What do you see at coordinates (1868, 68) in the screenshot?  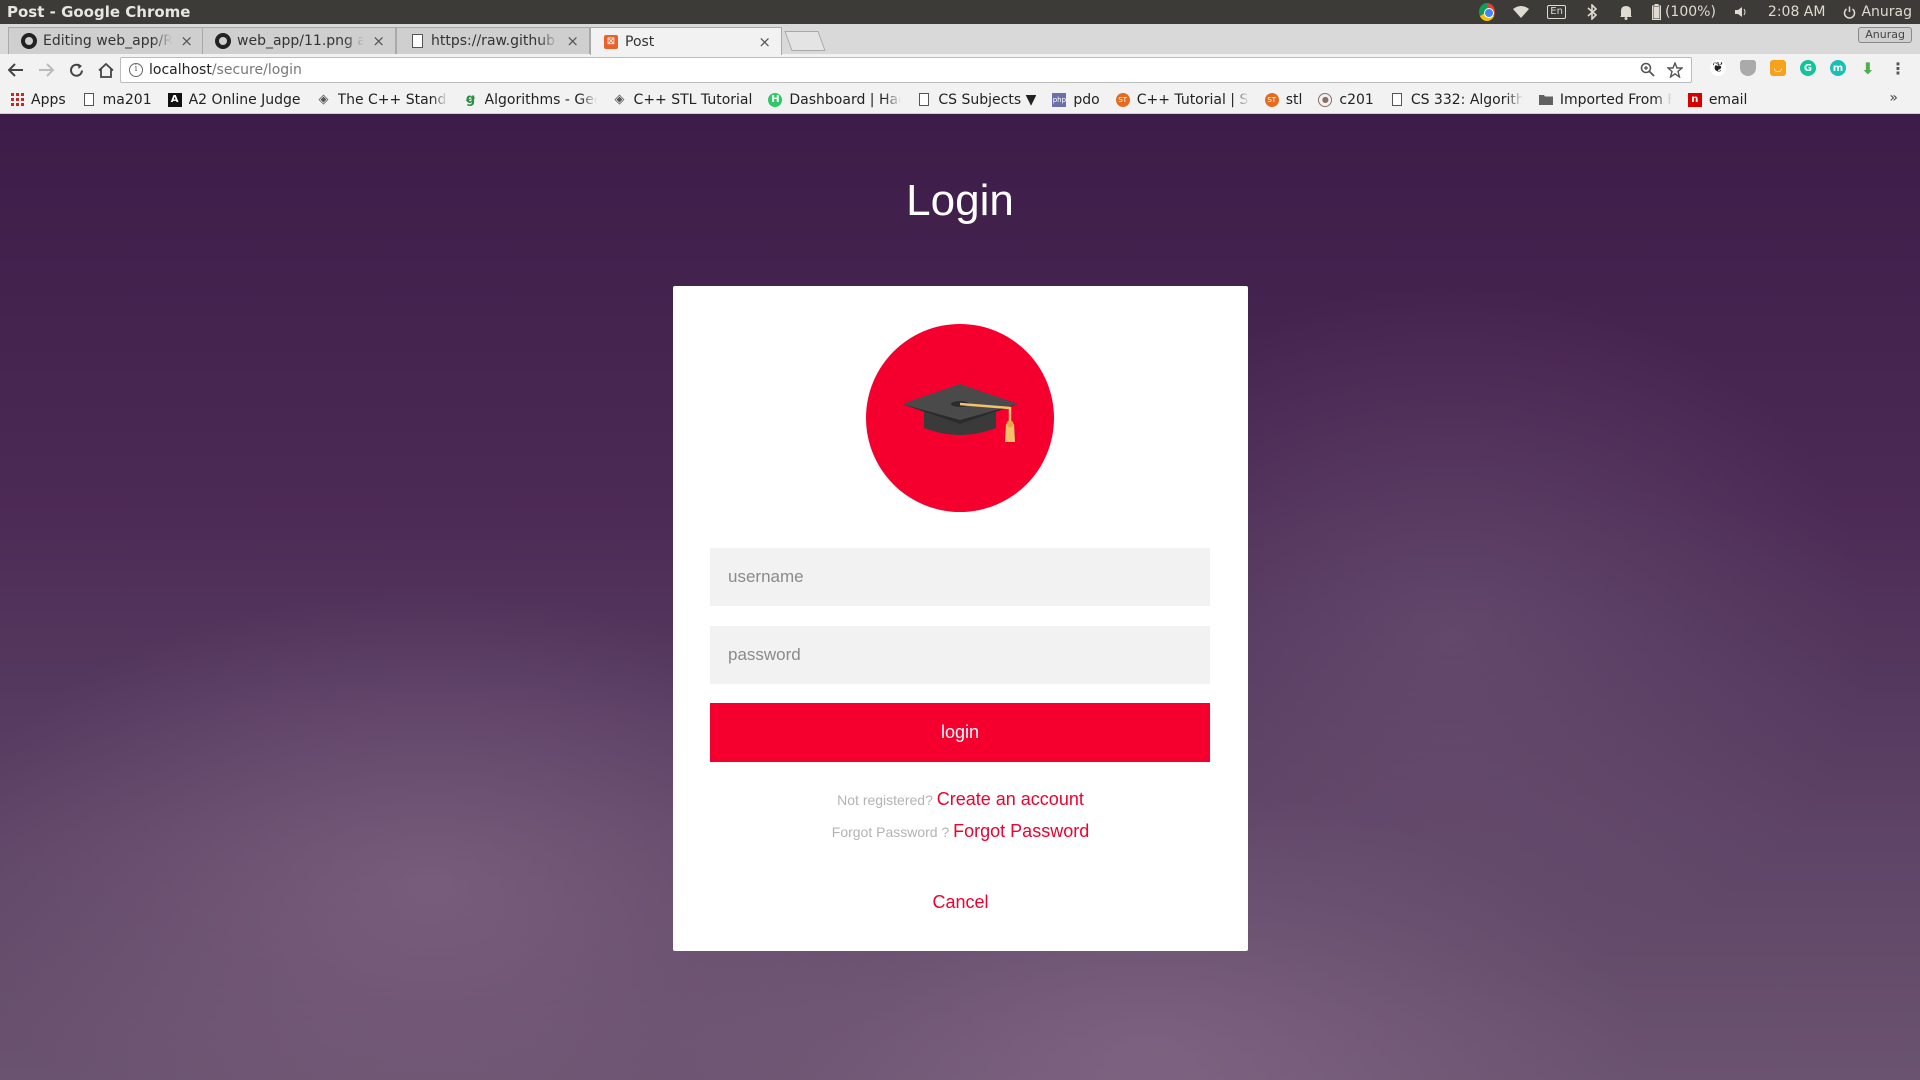 I see `extension-download-icon: ⬇` at bounding box center [1868, 68].